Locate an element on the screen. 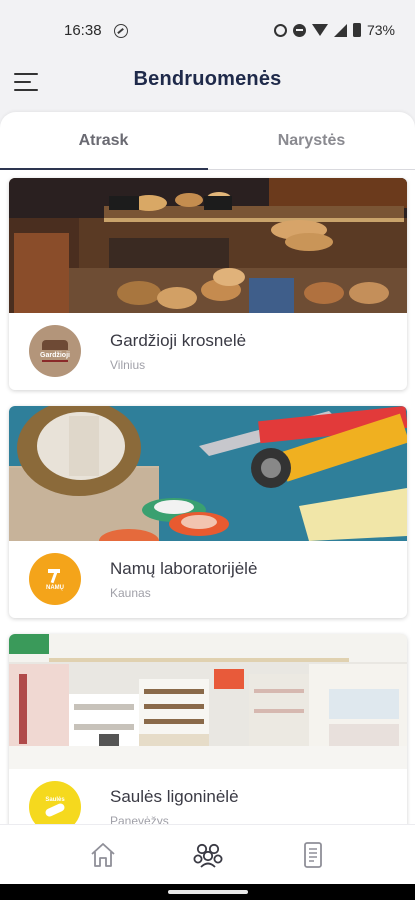  gesture-handle is located at coordinates (208, 892).